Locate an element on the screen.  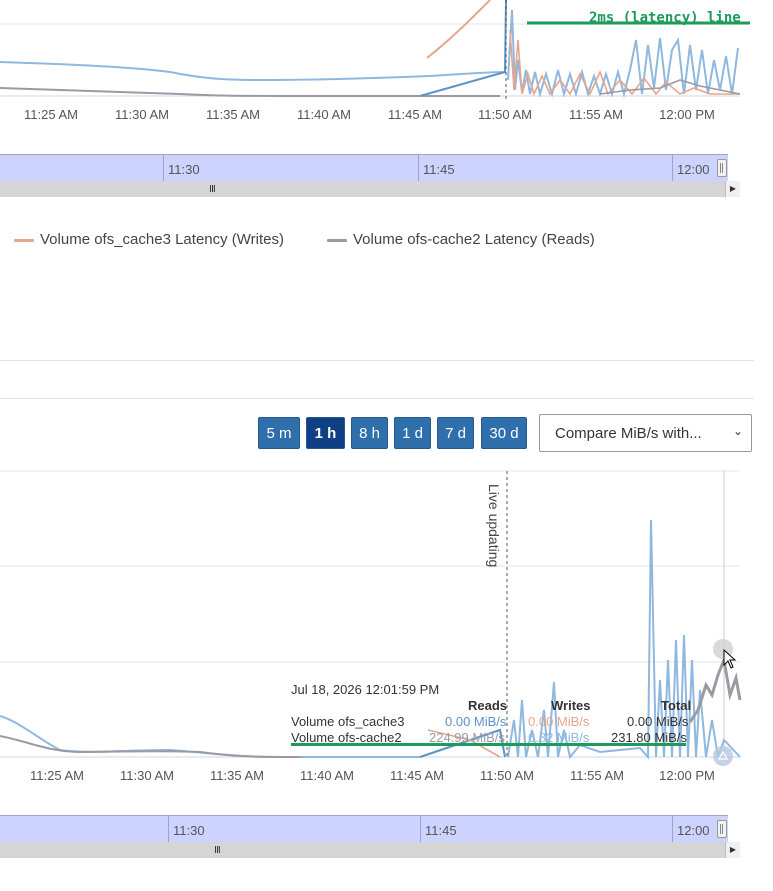
range-button-7d: 7 d is located at coordinates (455, 433).